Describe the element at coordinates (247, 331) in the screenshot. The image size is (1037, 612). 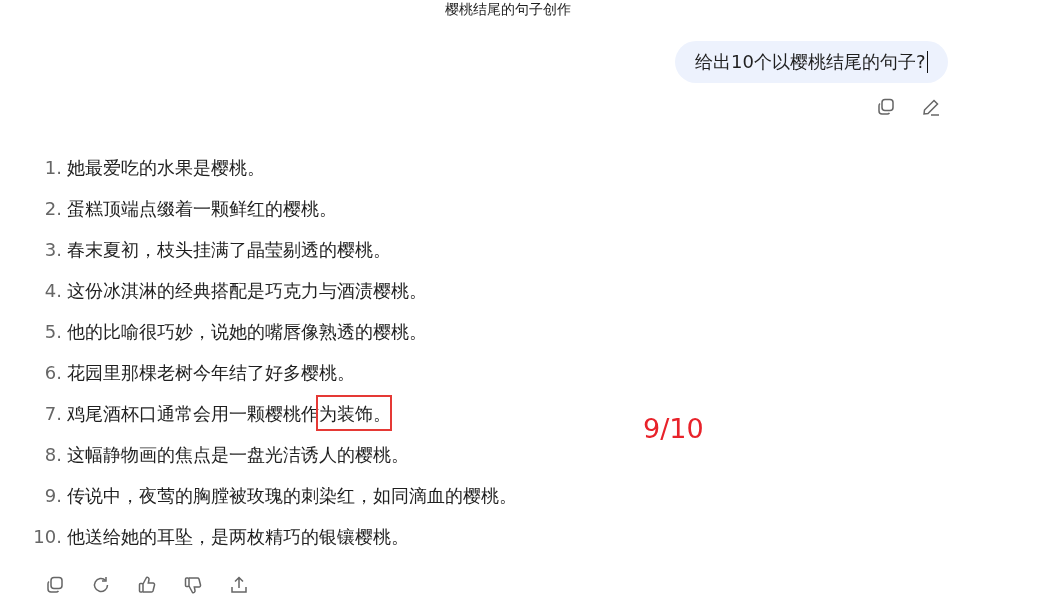
I see `sentence: 他的比喻很巧妙，说她的嘴唇像熟透的樱桃。` at that location.